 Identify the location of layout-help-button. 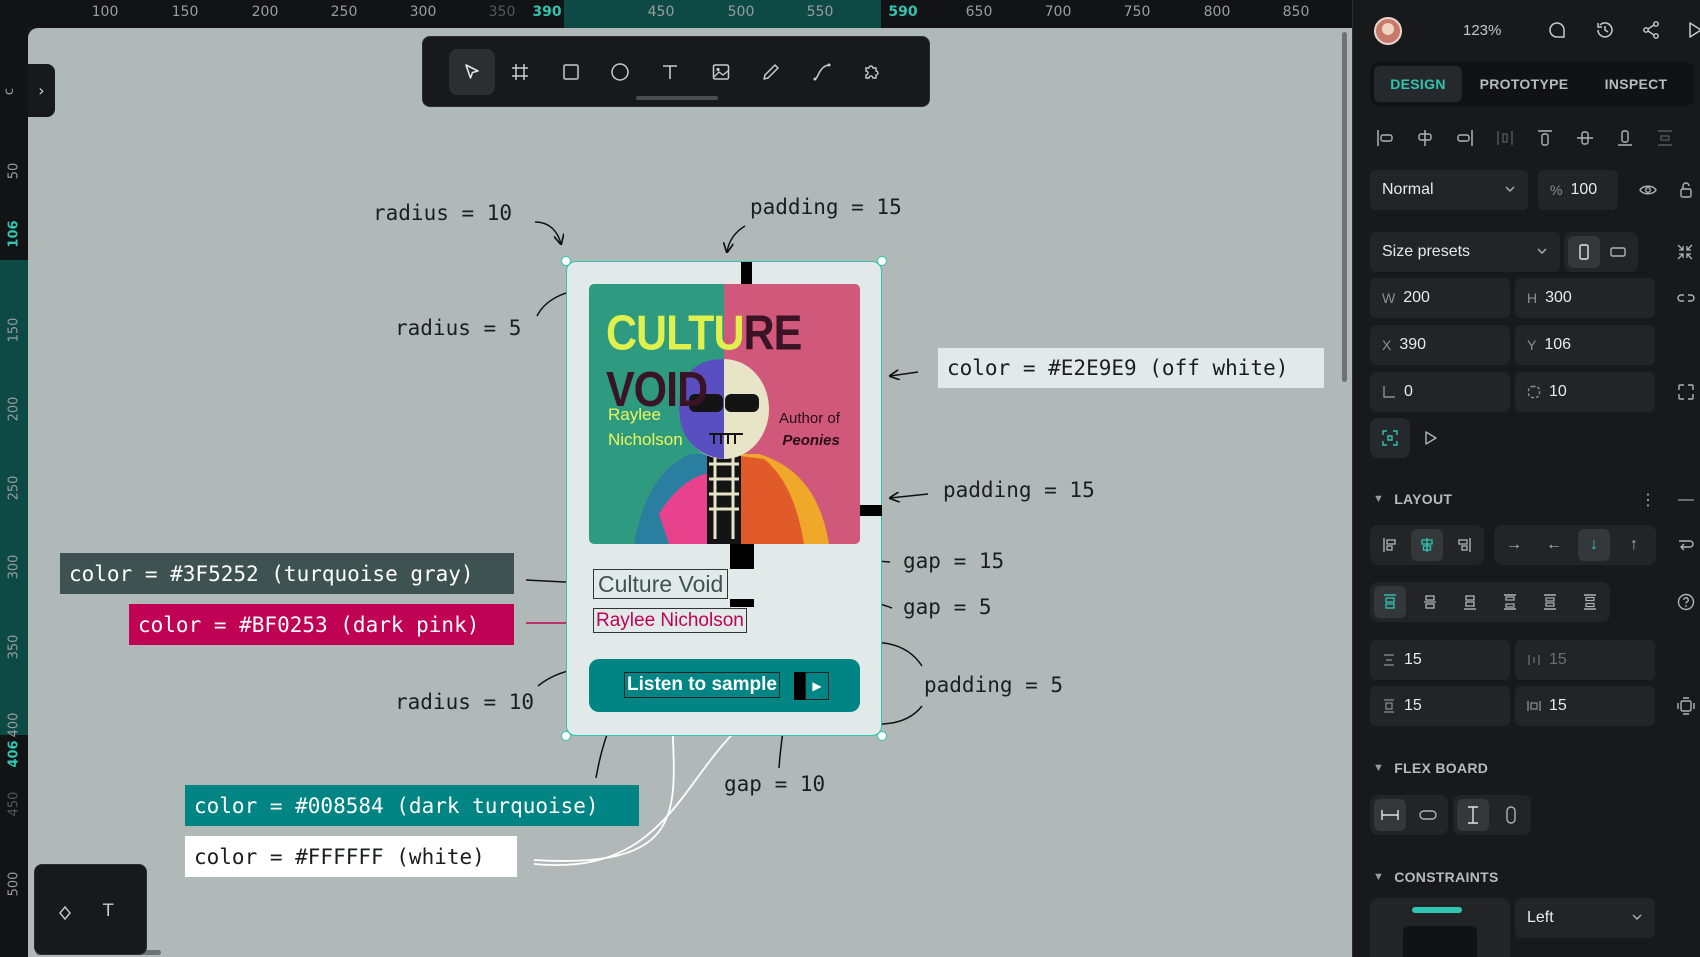
(1686, 602).